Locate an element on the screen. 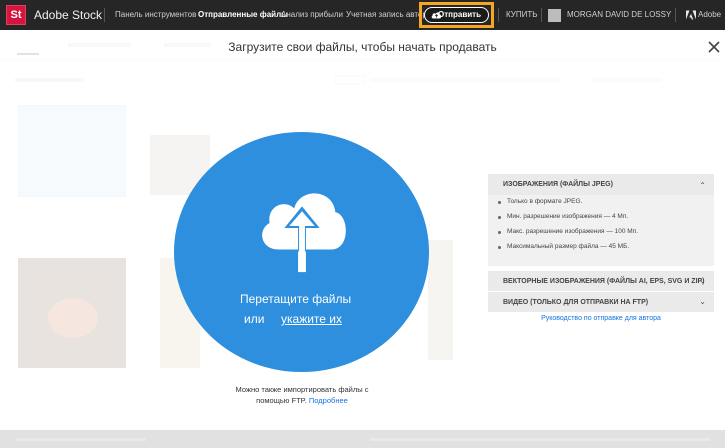 The image size is (725, 448). list-item: Только в формате JPEG. is located at coordinates (567, 205).